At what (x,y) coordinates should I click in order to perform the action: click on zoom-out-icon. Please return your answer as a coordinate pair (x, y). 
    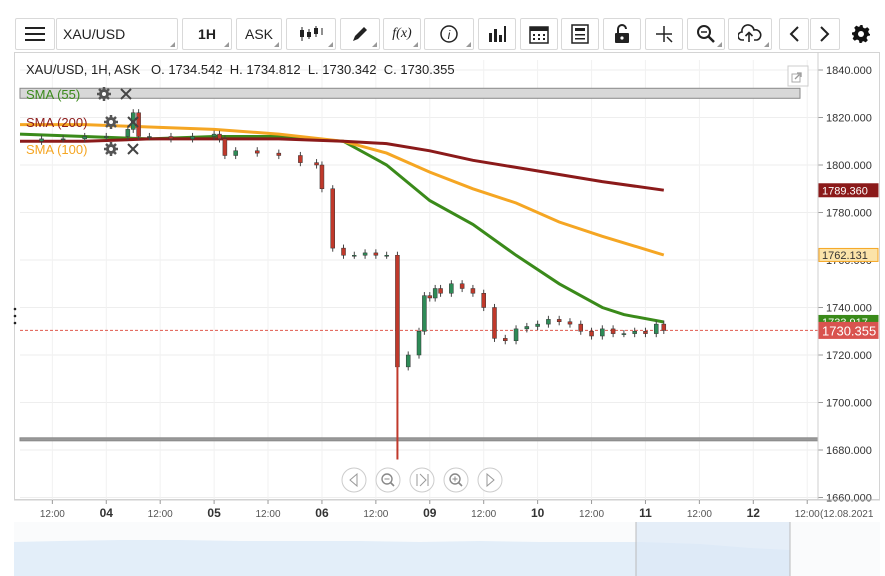
    Looking at the image, I should click on (388, 480).